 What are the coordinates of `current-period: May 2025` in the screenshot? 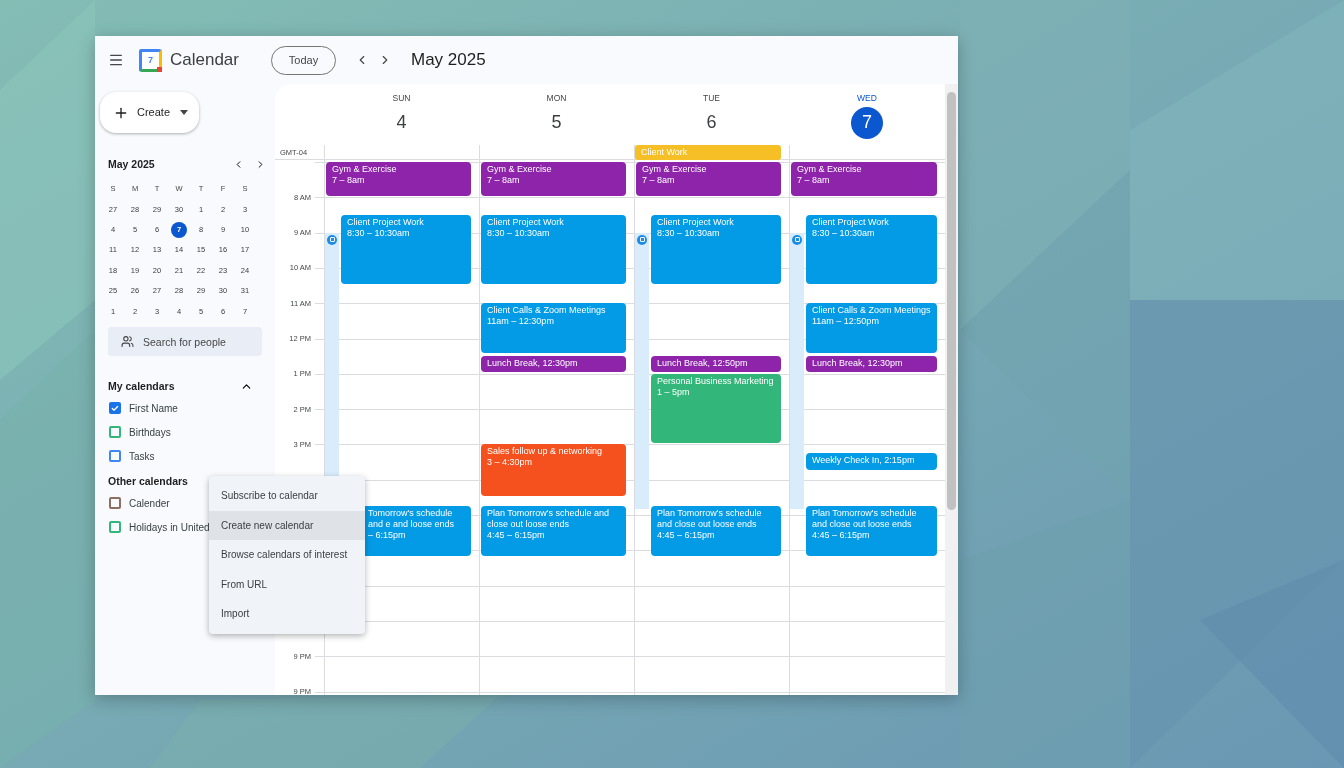 It's located at (448, 60).